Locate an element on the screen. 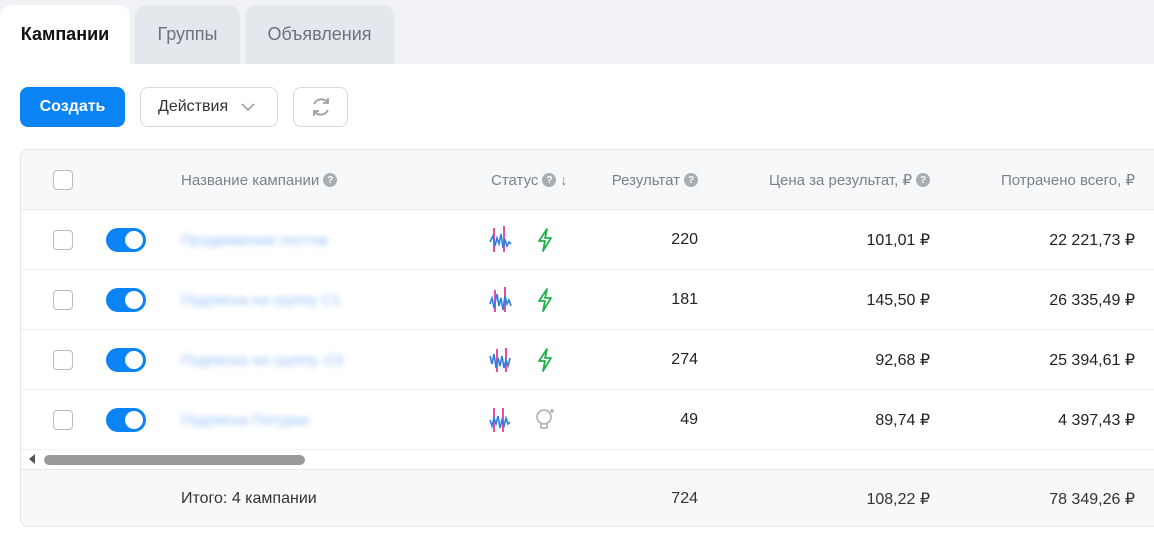 The image size is (1154, 551). result-cell: 220 is located at coordinates (684, 239).